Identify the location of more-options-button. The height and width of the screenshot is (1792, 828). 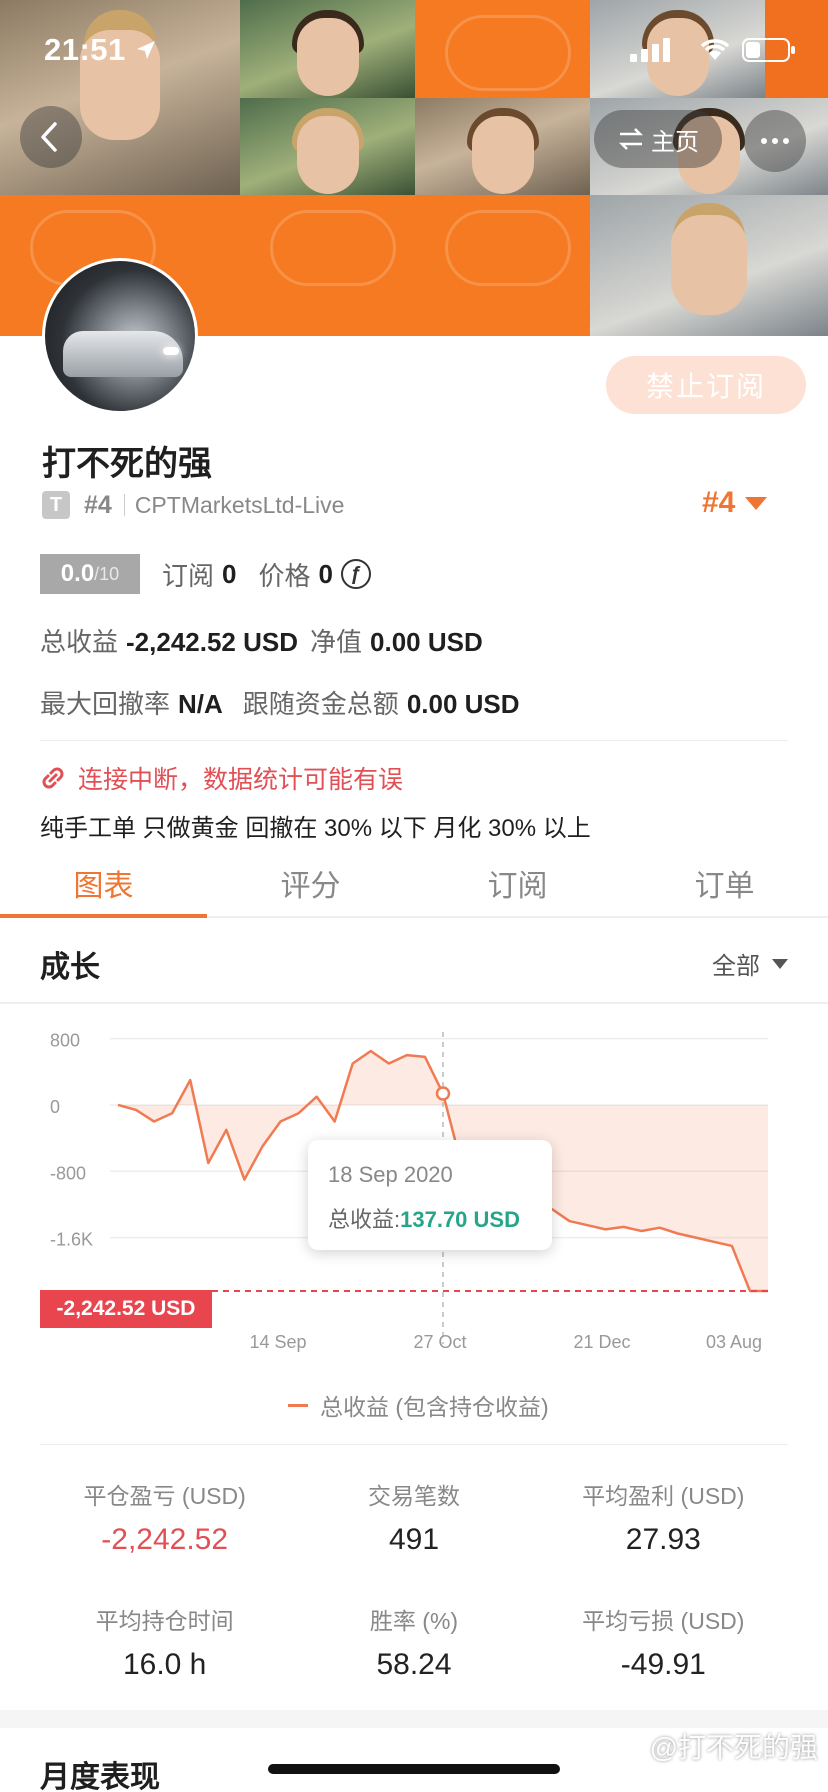
(775, 141).